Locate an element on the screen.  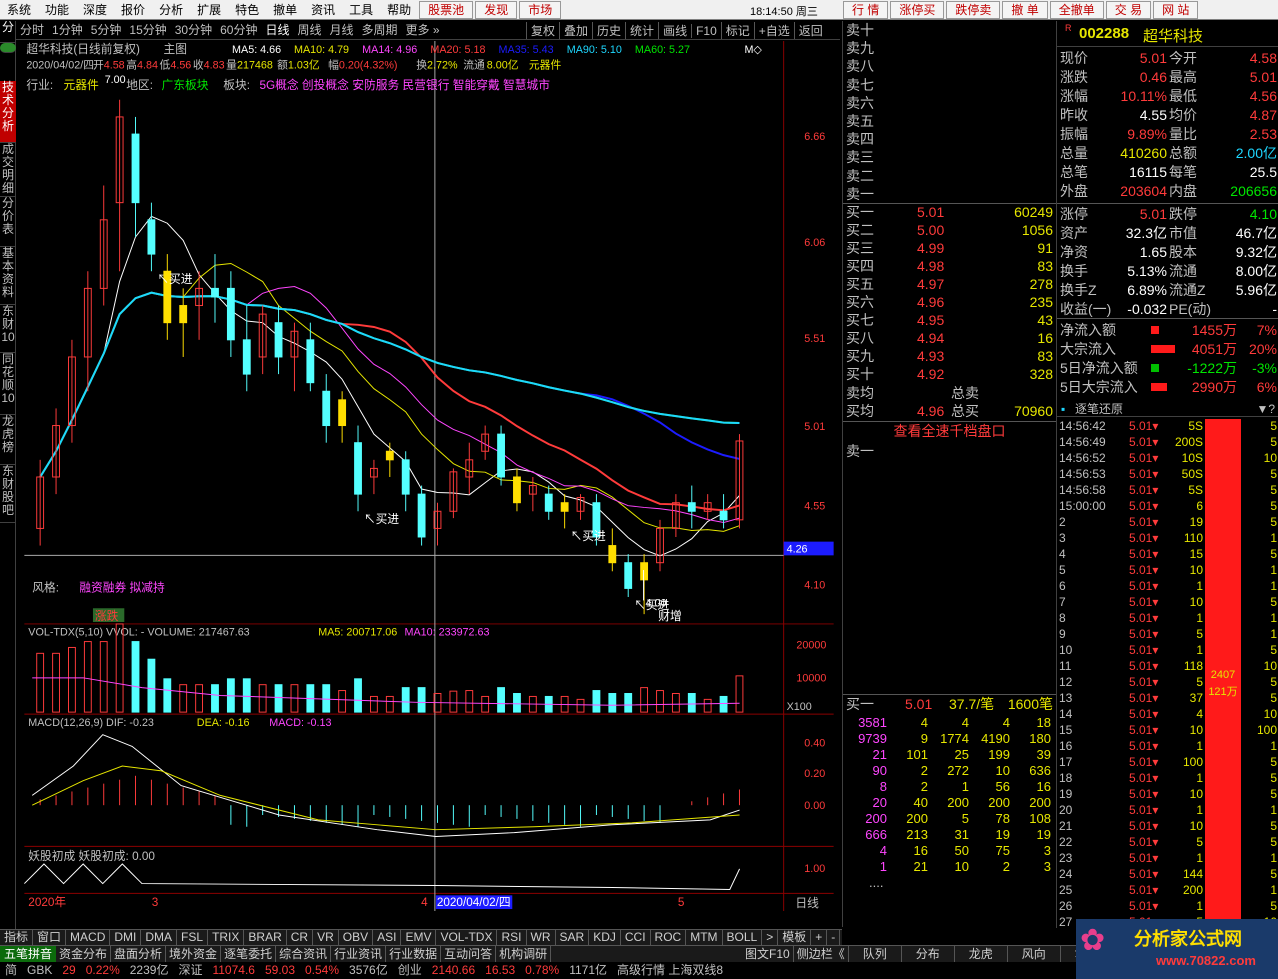
tab-dragon-tiger: 龙虎榜 is located at coordinates (8, 440).